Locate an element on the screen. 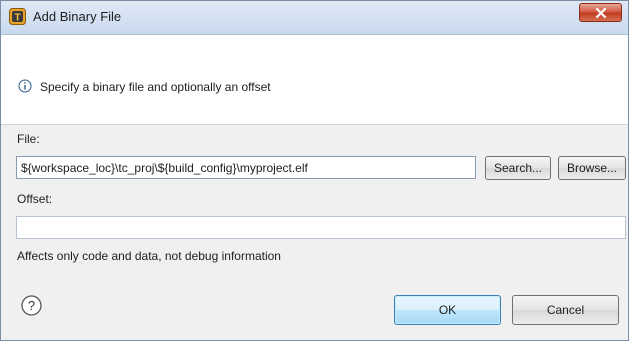 This screenshot has height=341, width=629. offset-input is located at coordinates (321, 227).